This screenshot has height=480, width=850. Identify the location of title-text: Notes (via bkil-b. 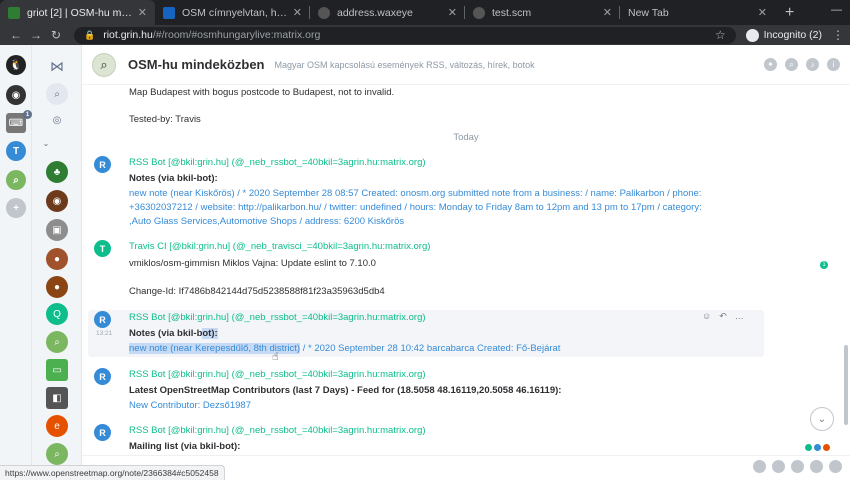
(166, 333).